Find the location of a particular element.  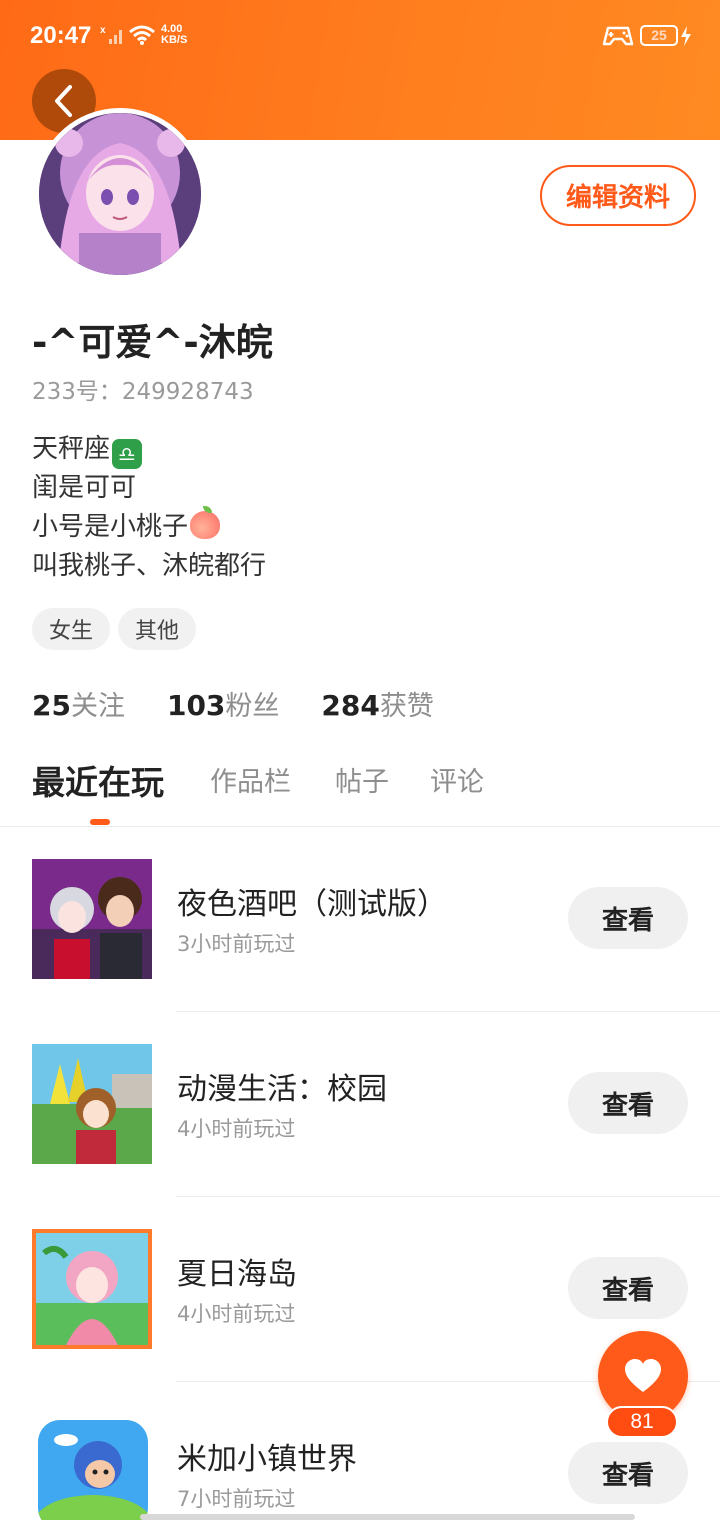

game-title: 夜色酒吧（测试版） is located at coordinates (312, 904).